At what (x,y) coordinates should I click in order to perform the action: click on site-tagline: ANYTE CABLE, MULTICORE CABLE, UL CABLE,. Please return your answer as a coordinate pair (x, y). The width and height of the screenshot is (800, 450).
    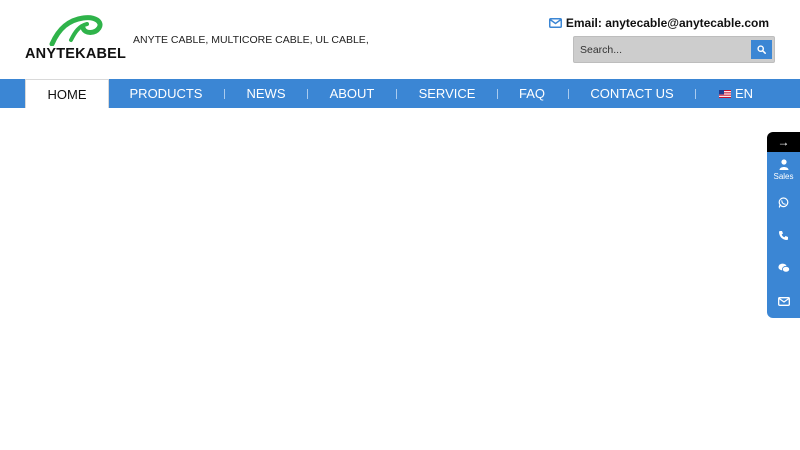
    Looking at the image, I should click on (251, 40).